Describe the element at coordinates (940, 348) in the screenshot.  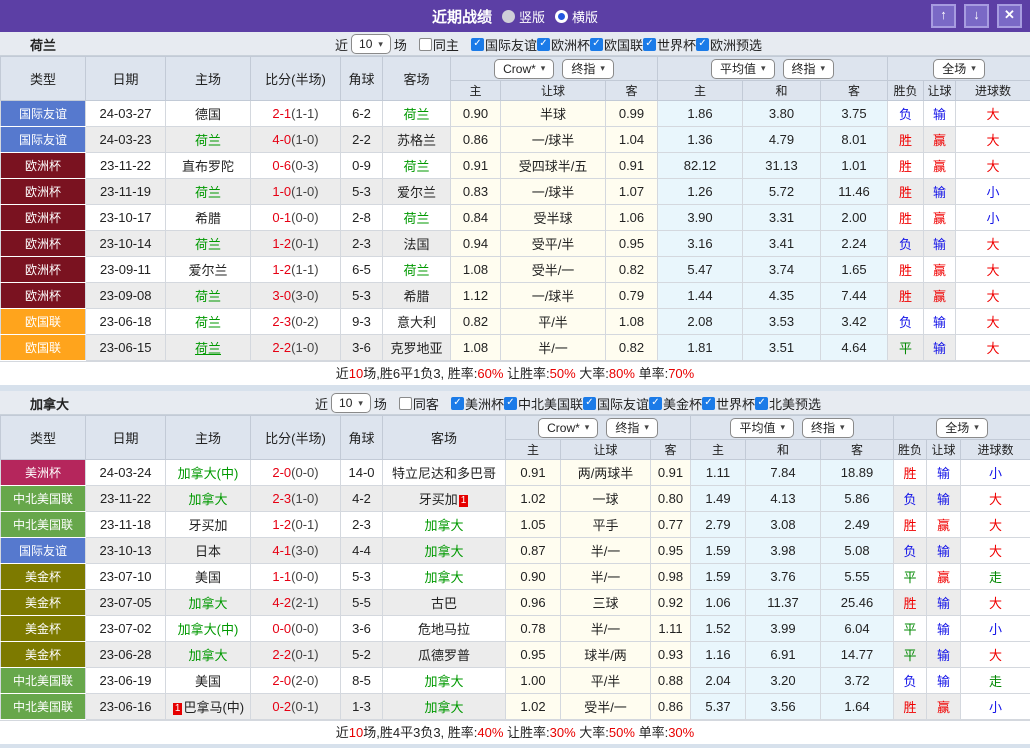
I see `result-handicap: 输` at that location.